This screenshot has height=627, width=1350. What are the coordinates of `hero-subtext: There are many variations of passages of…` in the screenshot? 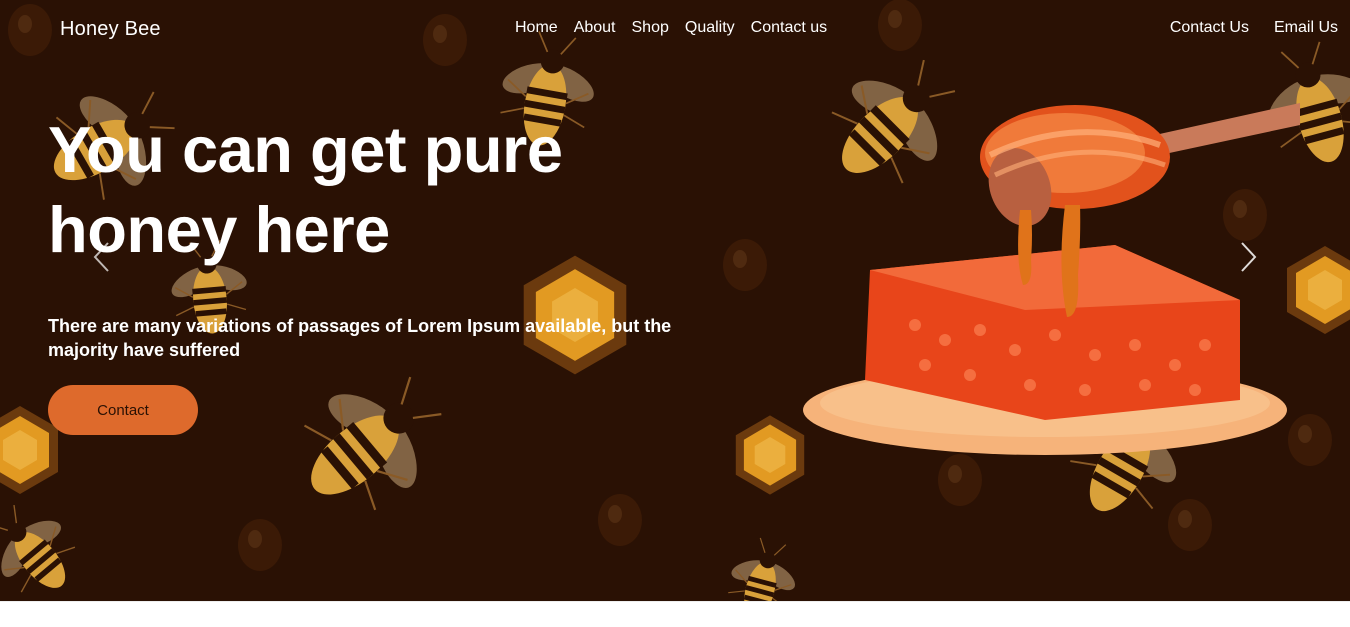 It's located at (360, 338).